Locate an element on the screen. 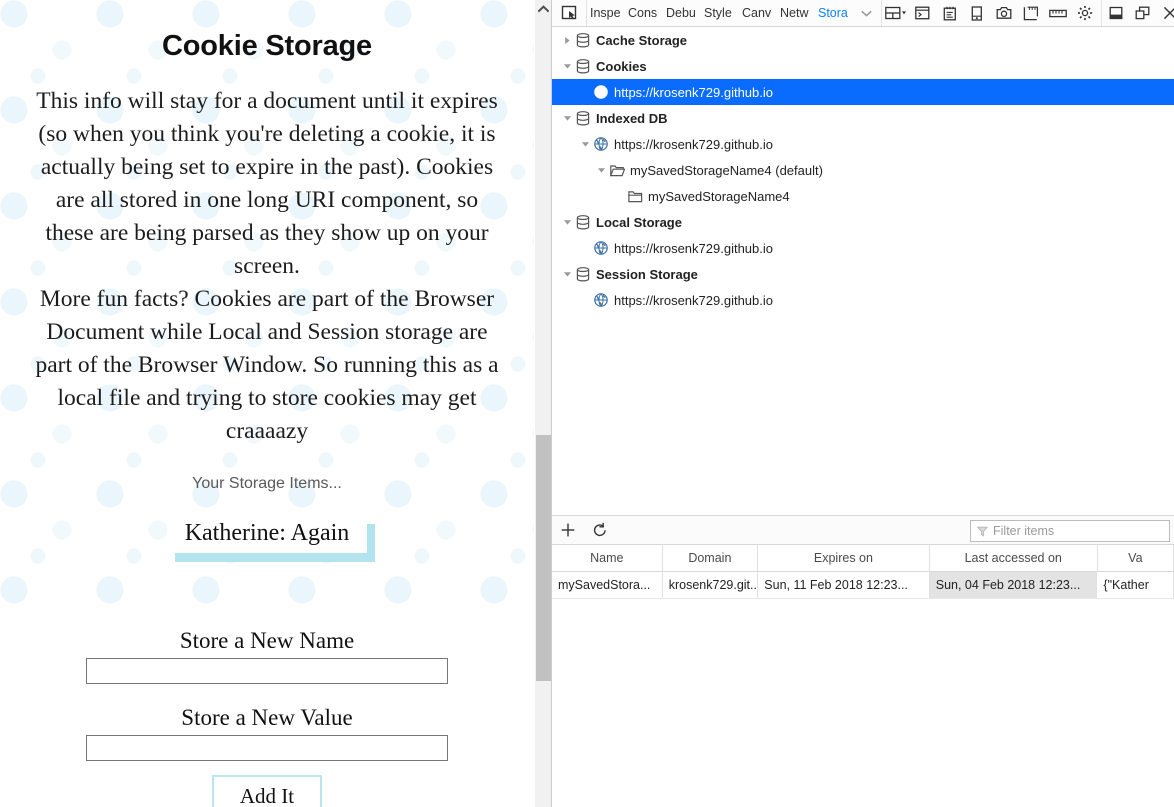  tree-item: mySavedStorageName4 (default) is located at coordinates (863, 170).